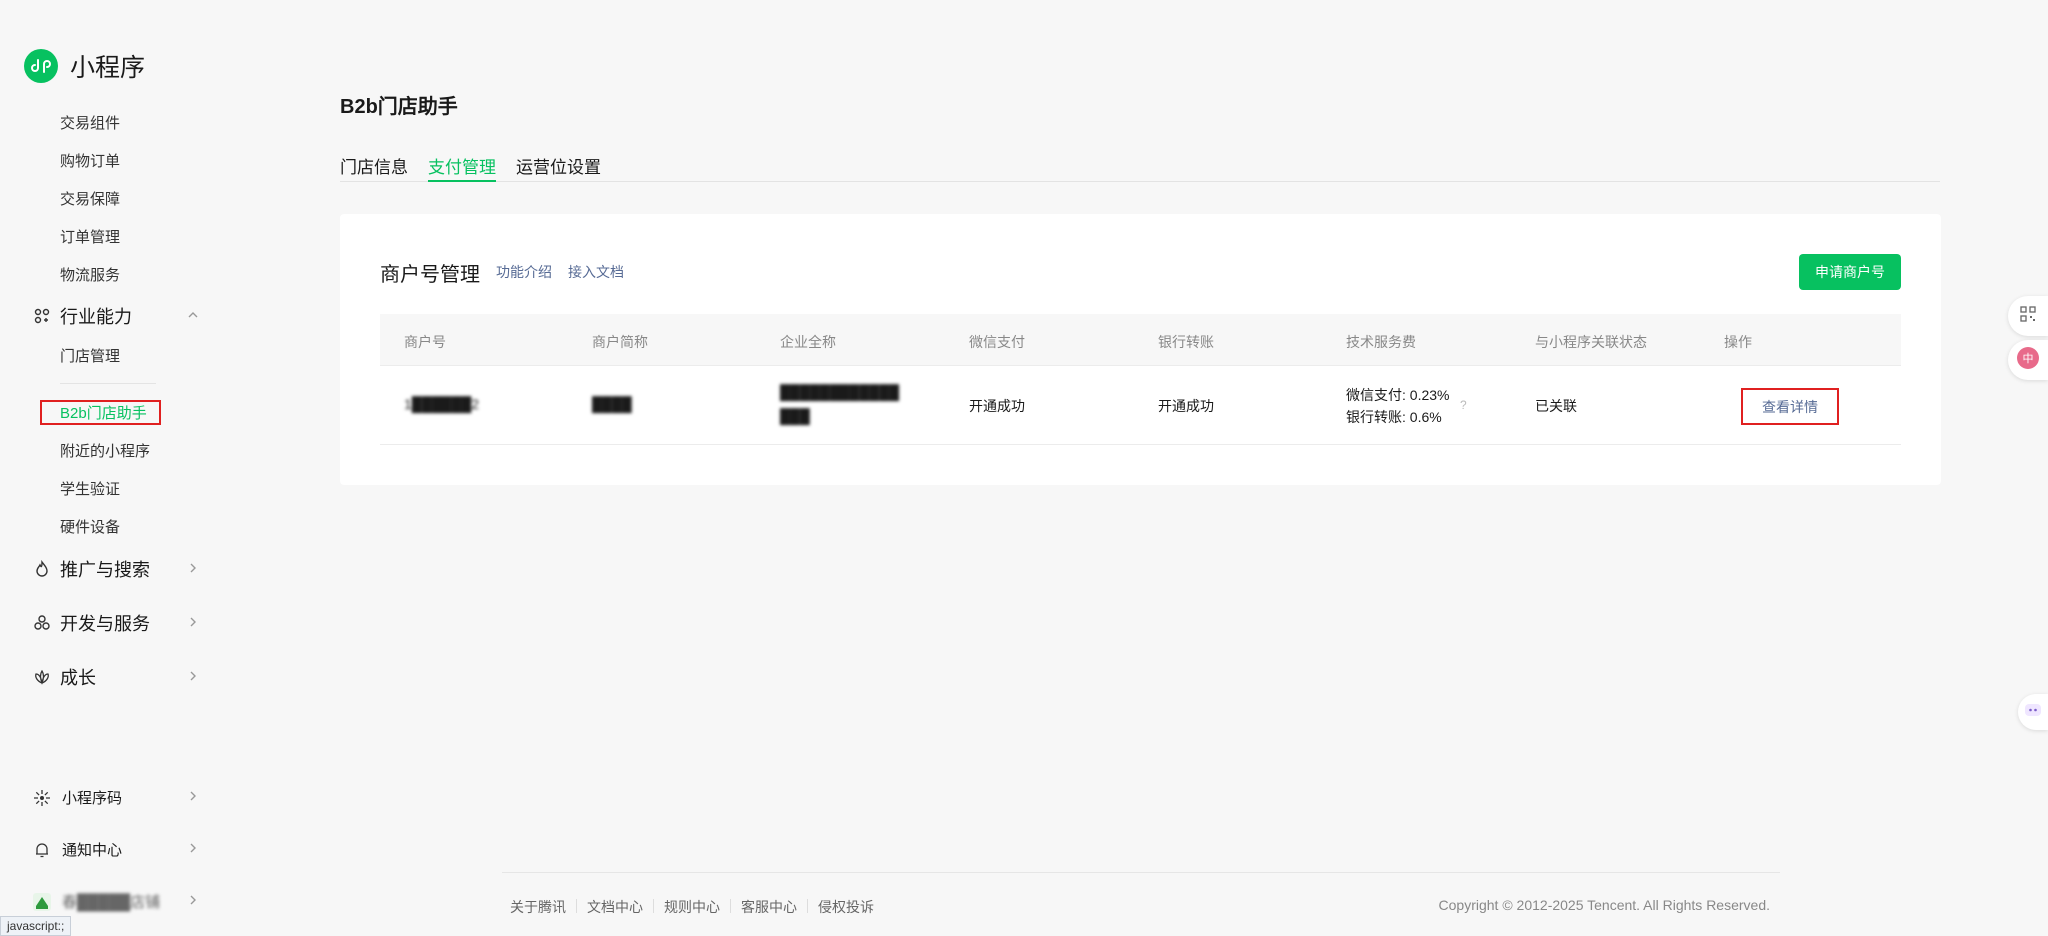 This screenshot has height=936, width=2048. I want to click on sidebar-item-shopping-orders: 购物订单, so click(90, 160).